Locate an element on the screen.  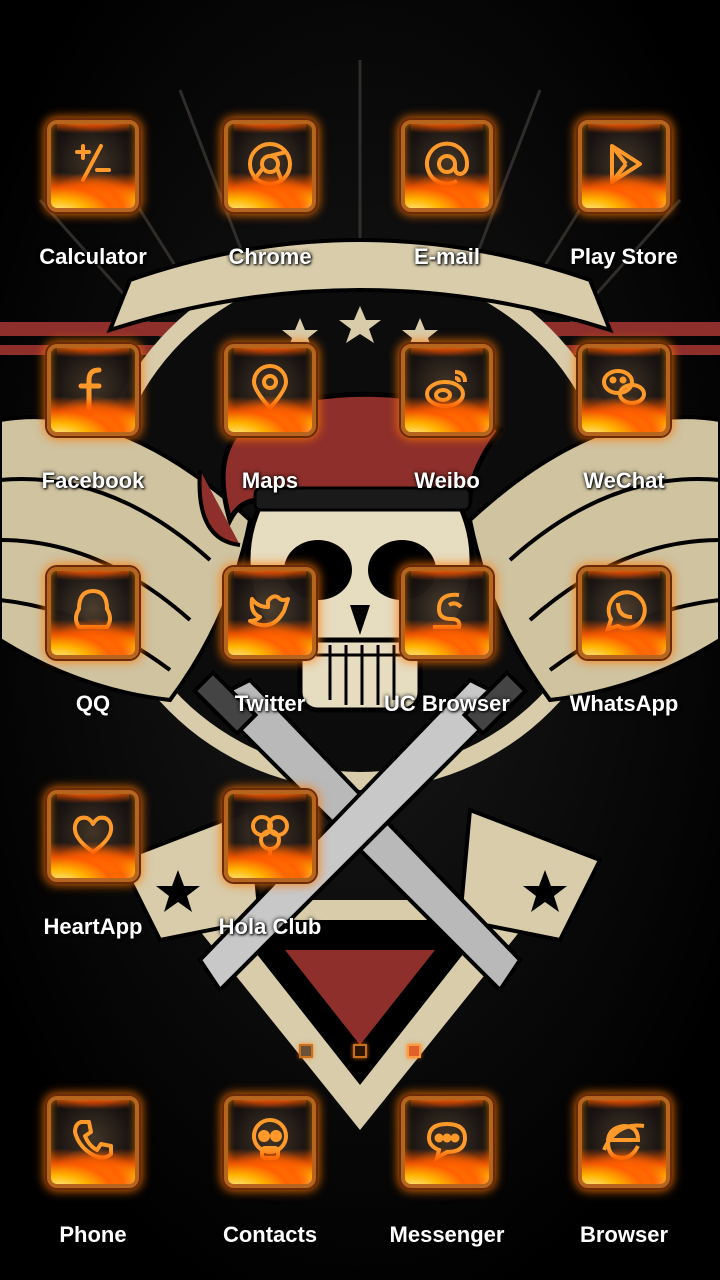
app-uc-browser: UC Browser is located at coordinates (447, 652).